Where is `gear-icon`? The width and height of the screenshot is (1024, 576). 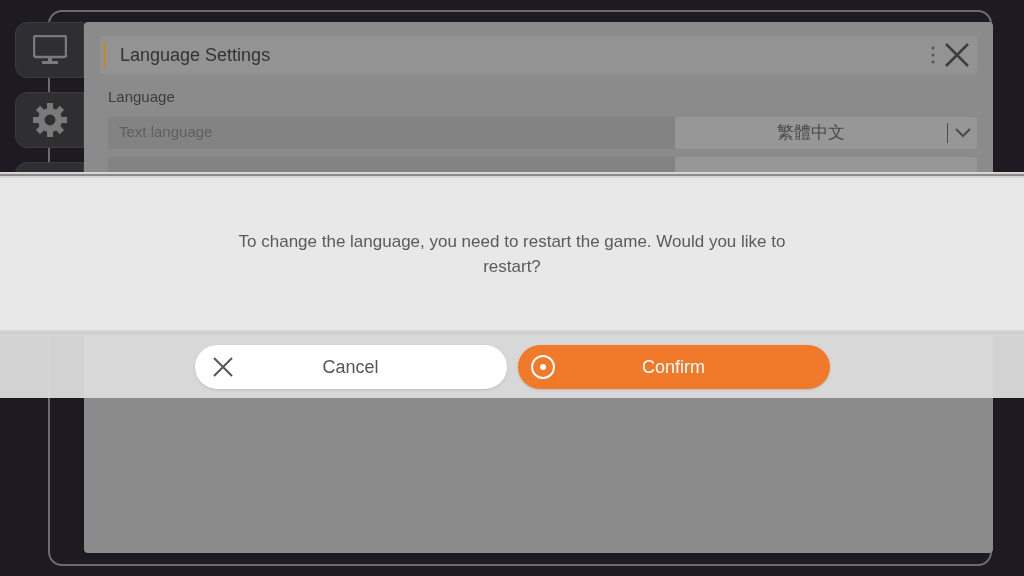 gear-icon is located at coordinates (49, 120).